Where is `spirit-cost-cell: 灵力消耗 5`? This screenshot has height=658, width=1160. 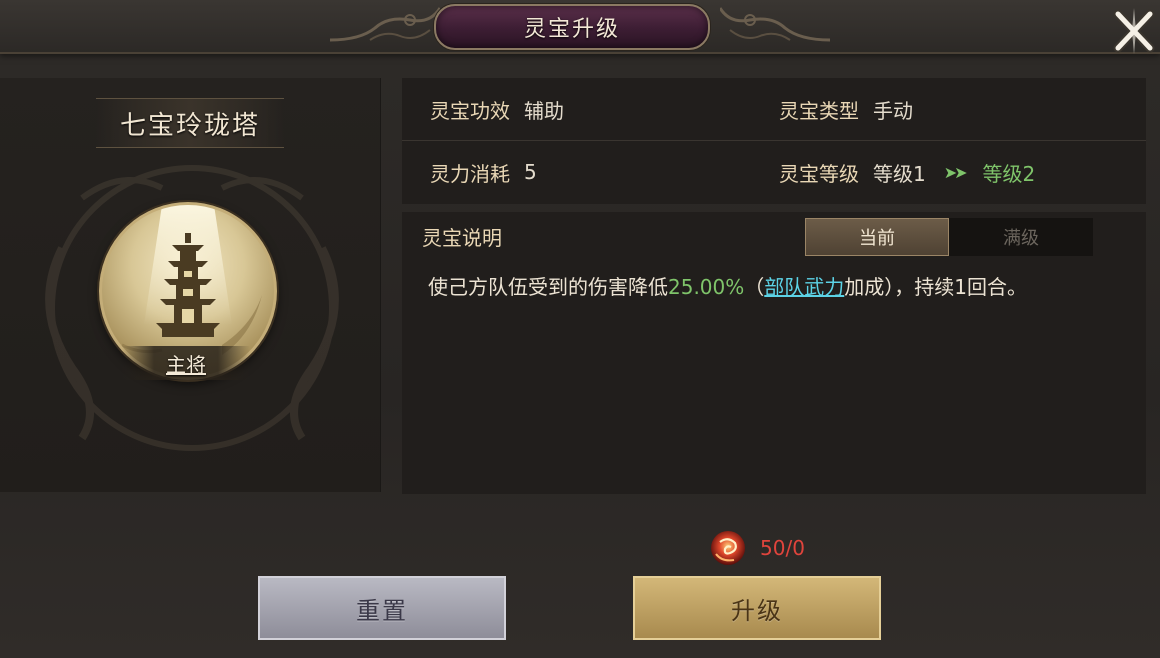 spirit-cost-cell: 灵力消耗 5 is located at coordinates (483, 172).